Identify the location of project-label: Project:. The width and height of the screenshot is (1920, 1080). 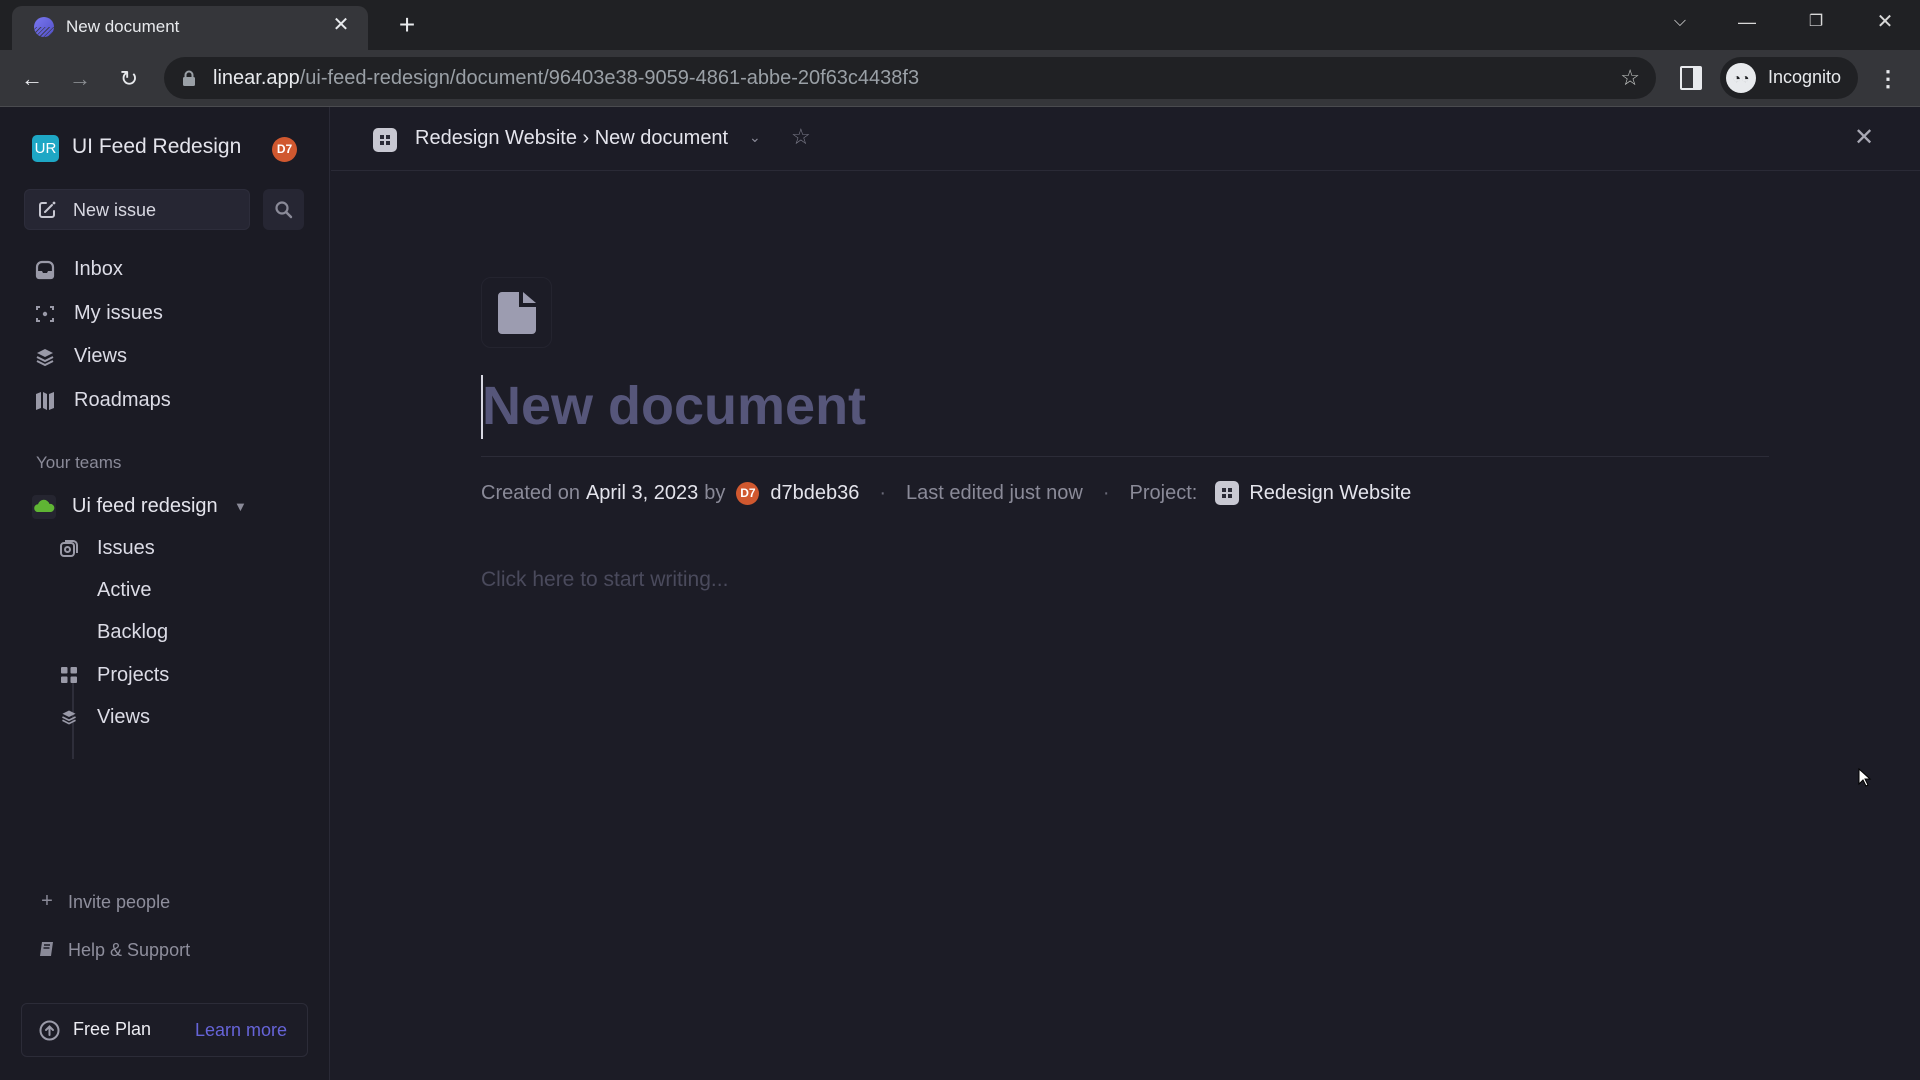
(1163, 492).